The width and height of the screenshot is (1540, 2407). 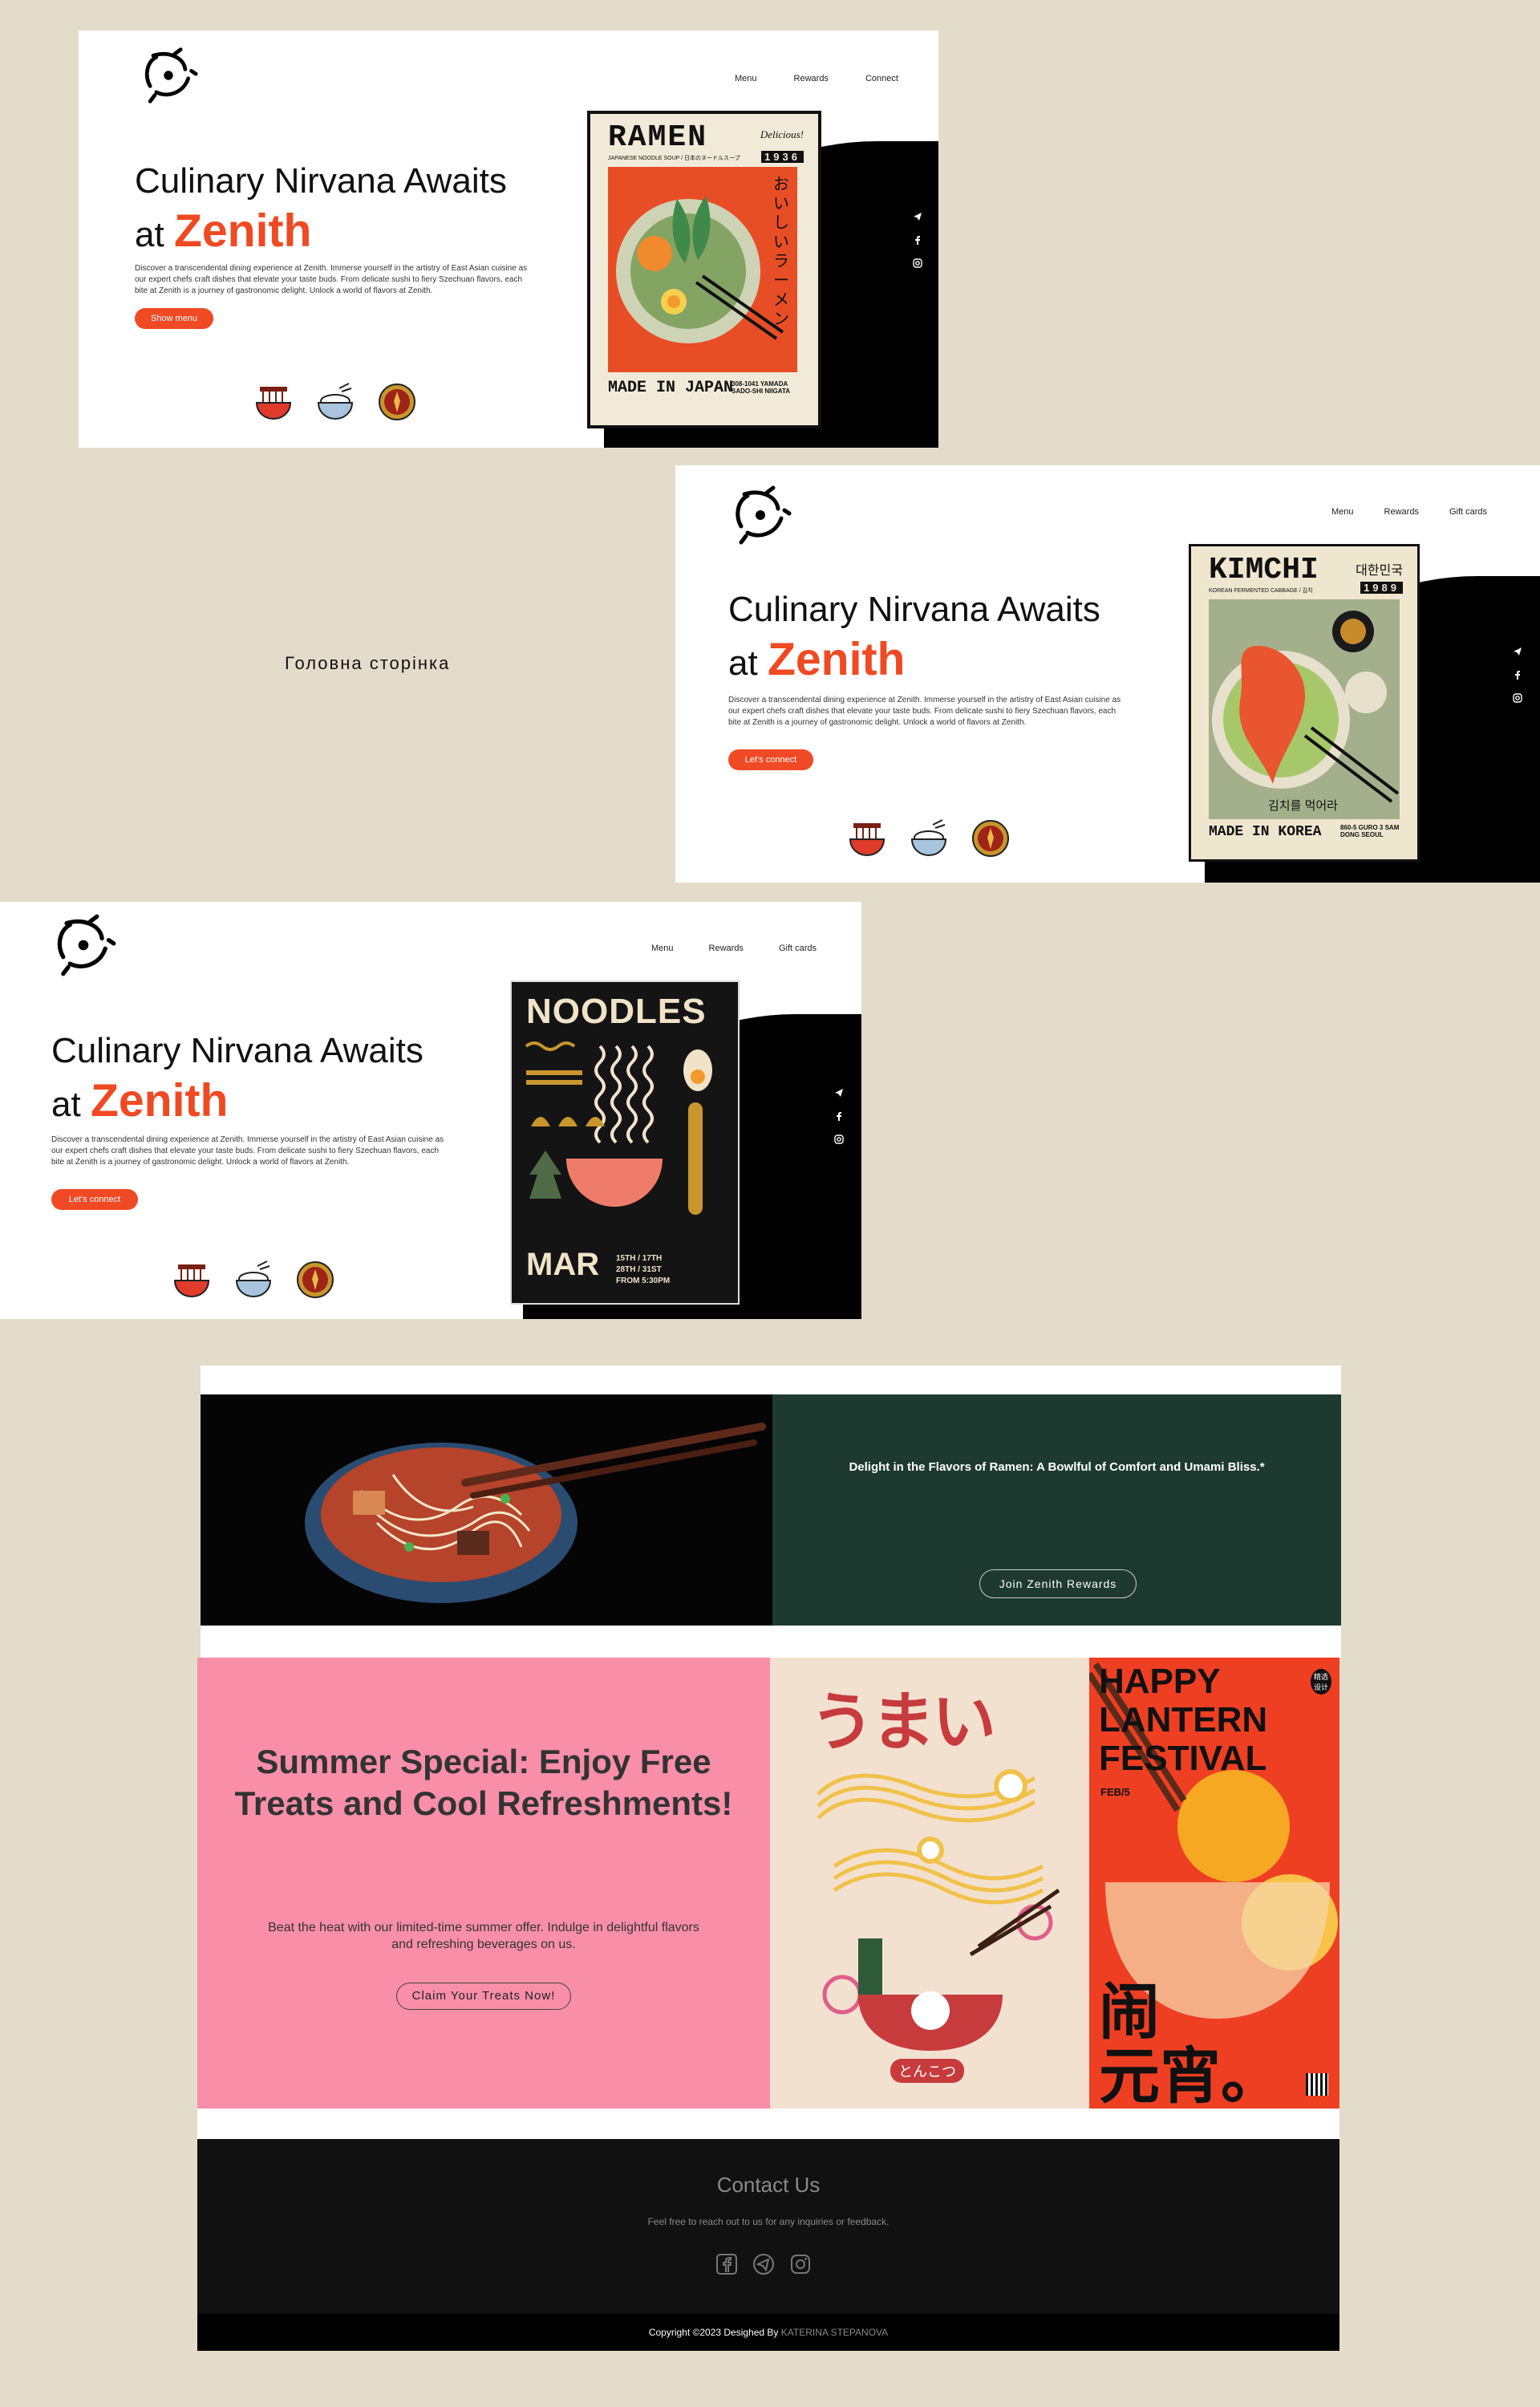 I want to click on ramen-poster-footer: MADE IN JAPAN, so click(x=671, y=388).